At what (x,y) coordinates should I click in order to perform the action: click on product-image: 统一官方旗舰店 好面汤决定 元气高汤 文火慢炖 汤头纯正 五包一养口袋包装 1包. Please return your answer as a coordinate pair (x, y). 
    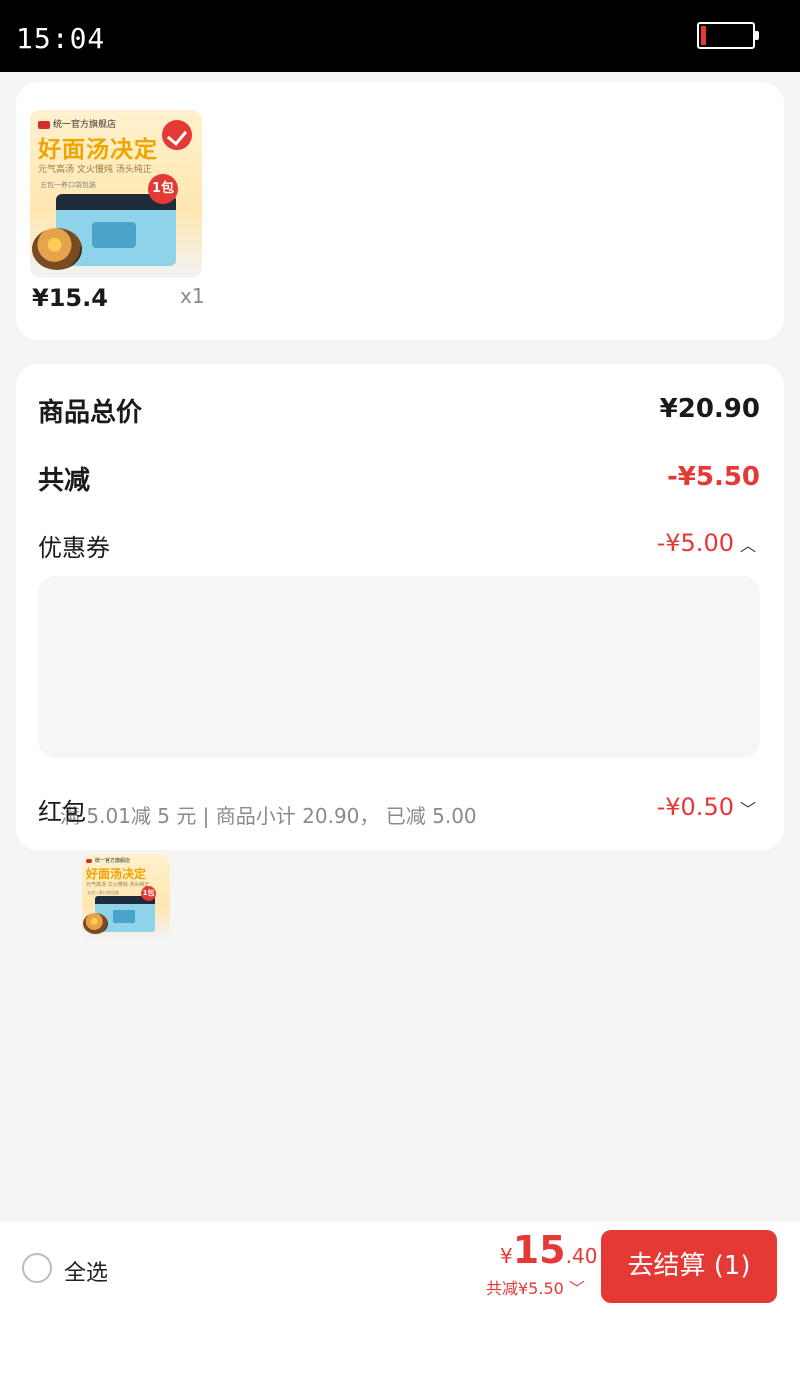
    Looking at the image, I should click on (116, 194).